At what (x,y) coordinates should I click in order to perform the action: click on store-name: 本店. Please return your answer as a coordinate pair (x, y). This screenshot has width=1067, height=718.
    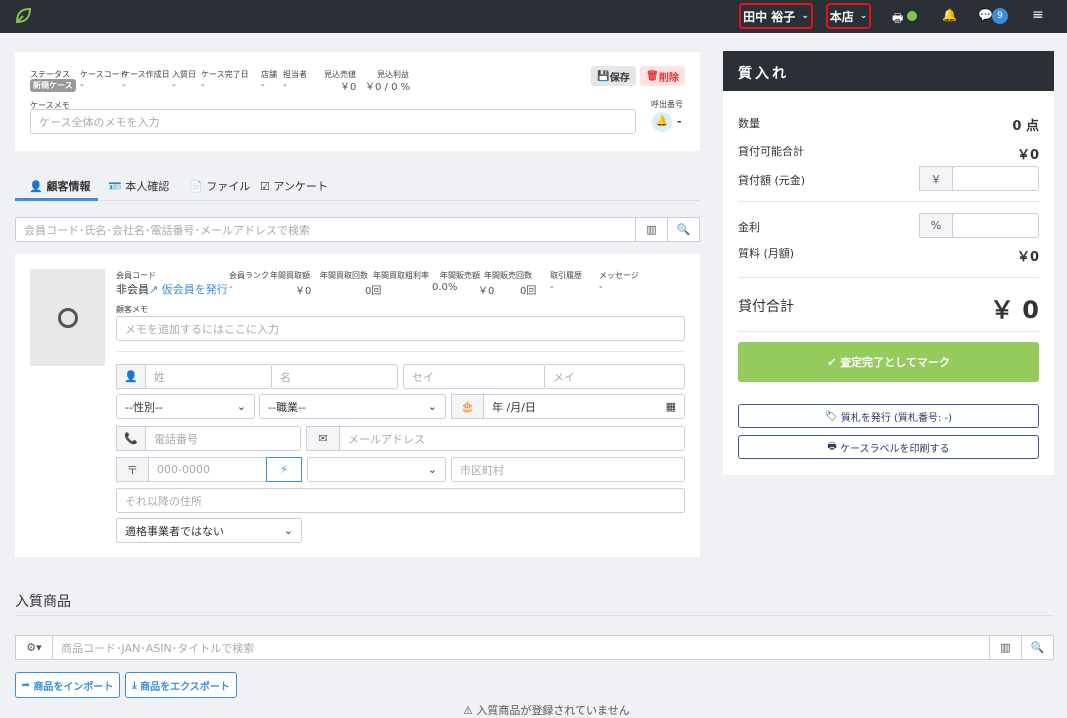
    Looking at the image, I should click on (841, 16).